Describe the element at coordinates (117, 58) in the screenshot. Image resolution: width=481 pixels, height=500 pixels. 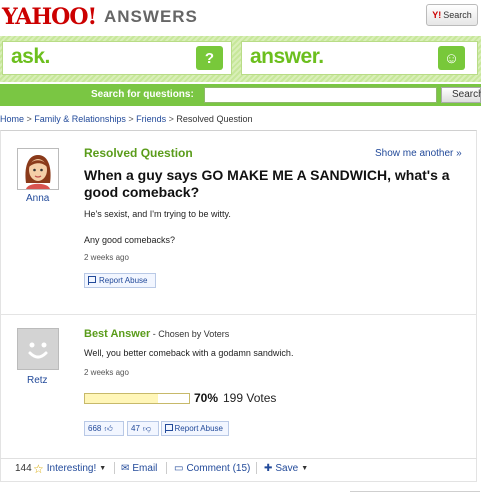
I see `ask-panel: ask. ?` at that location.